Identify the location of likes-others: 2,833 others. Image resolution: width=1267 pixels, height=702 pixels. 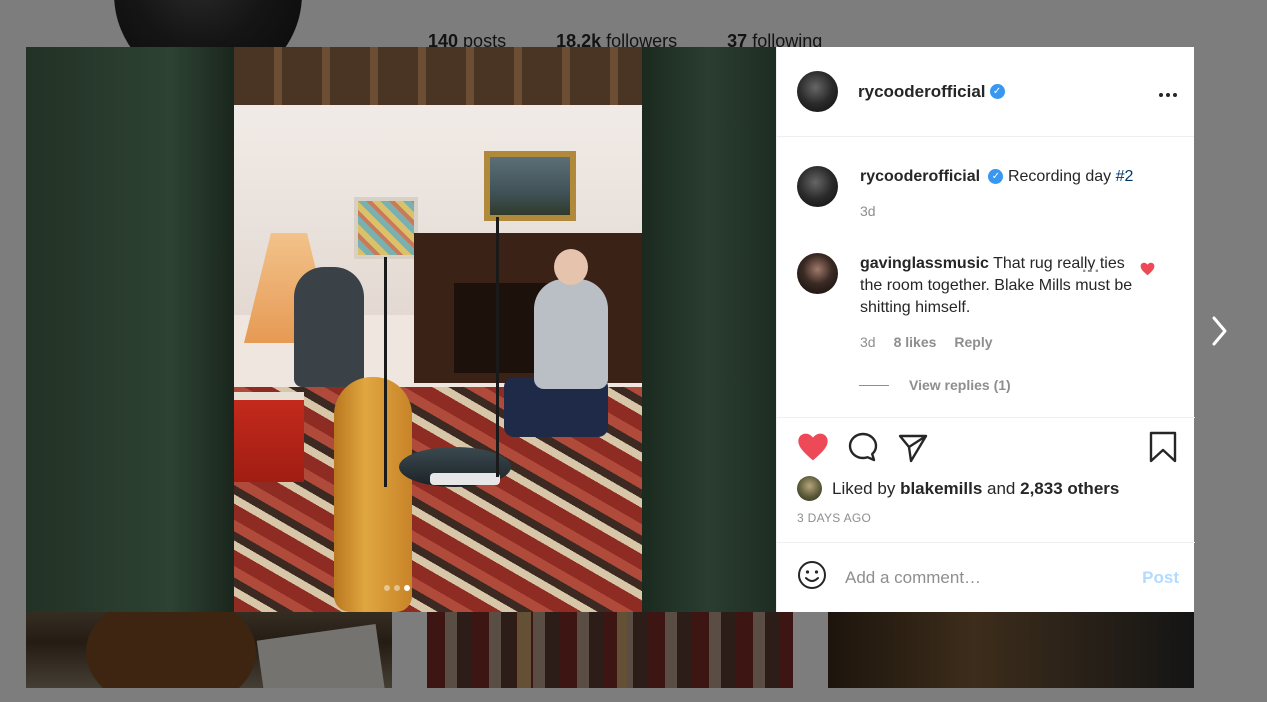
(1069, 489).